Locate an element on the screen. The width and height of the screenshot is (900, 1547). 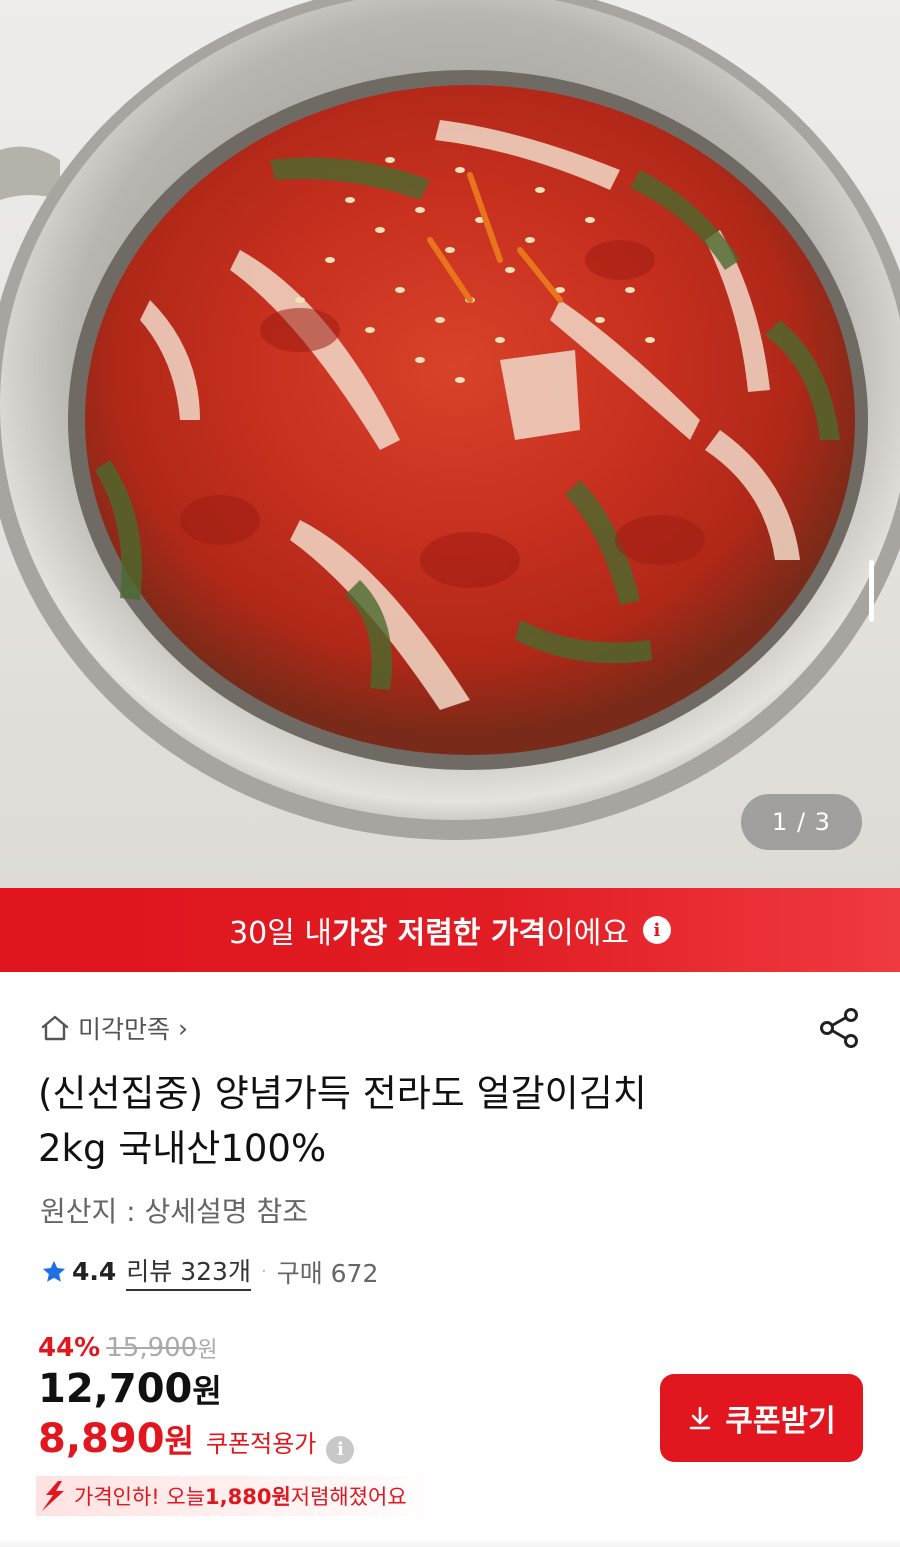
price-drop-suffix: 저렴해졌어요 is located at coordinates (348, 1497).